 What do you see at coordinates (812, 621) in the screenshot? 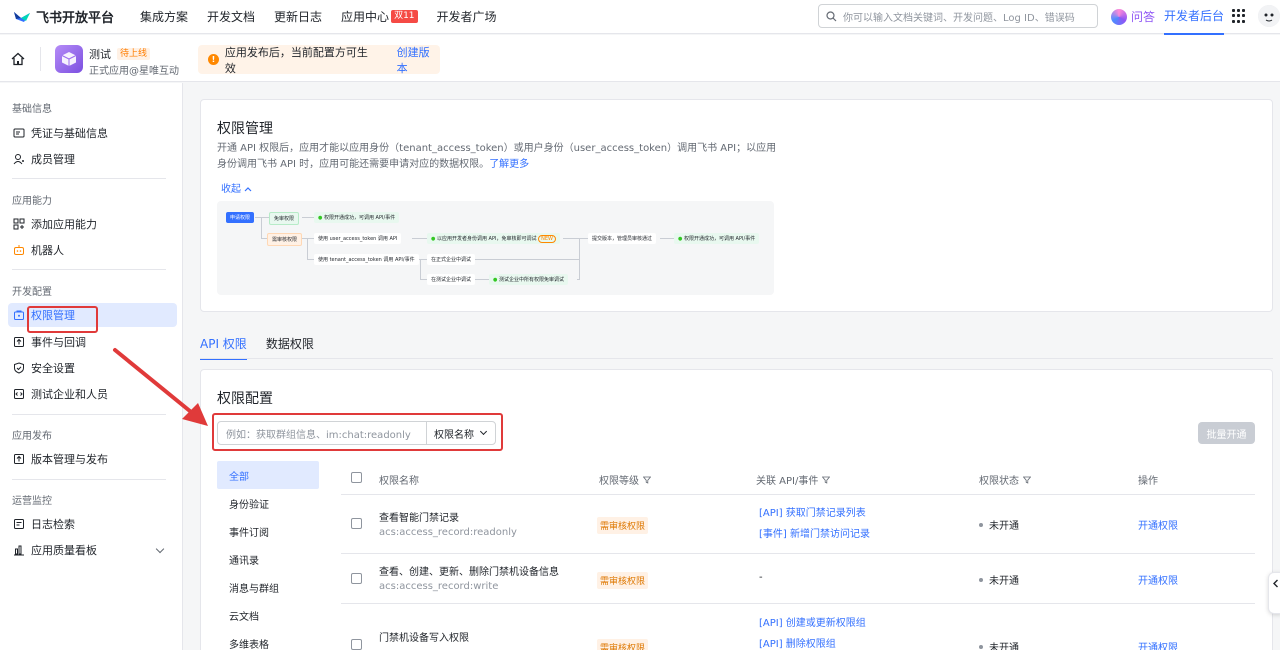
I see `related-api-link: [API] 创建或更新权限组` at bounding box center [812, 621].